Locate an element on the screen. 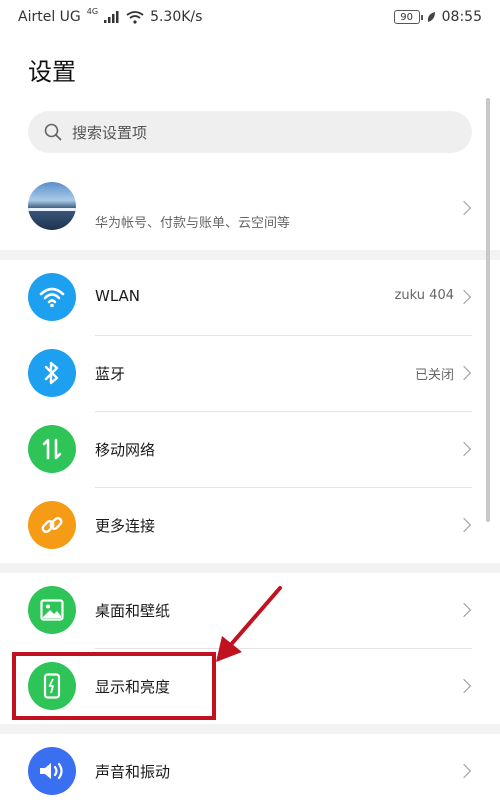 Image resolution: width=500 pixels, height=809 pixels. annotation-arrow-icon is located at coordinates (249, 624).